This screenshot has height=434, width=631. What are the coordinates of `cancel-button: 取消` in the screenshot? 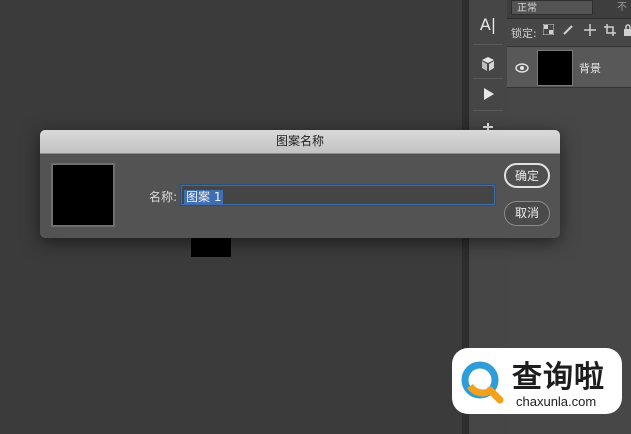 It's located at (527, 213).